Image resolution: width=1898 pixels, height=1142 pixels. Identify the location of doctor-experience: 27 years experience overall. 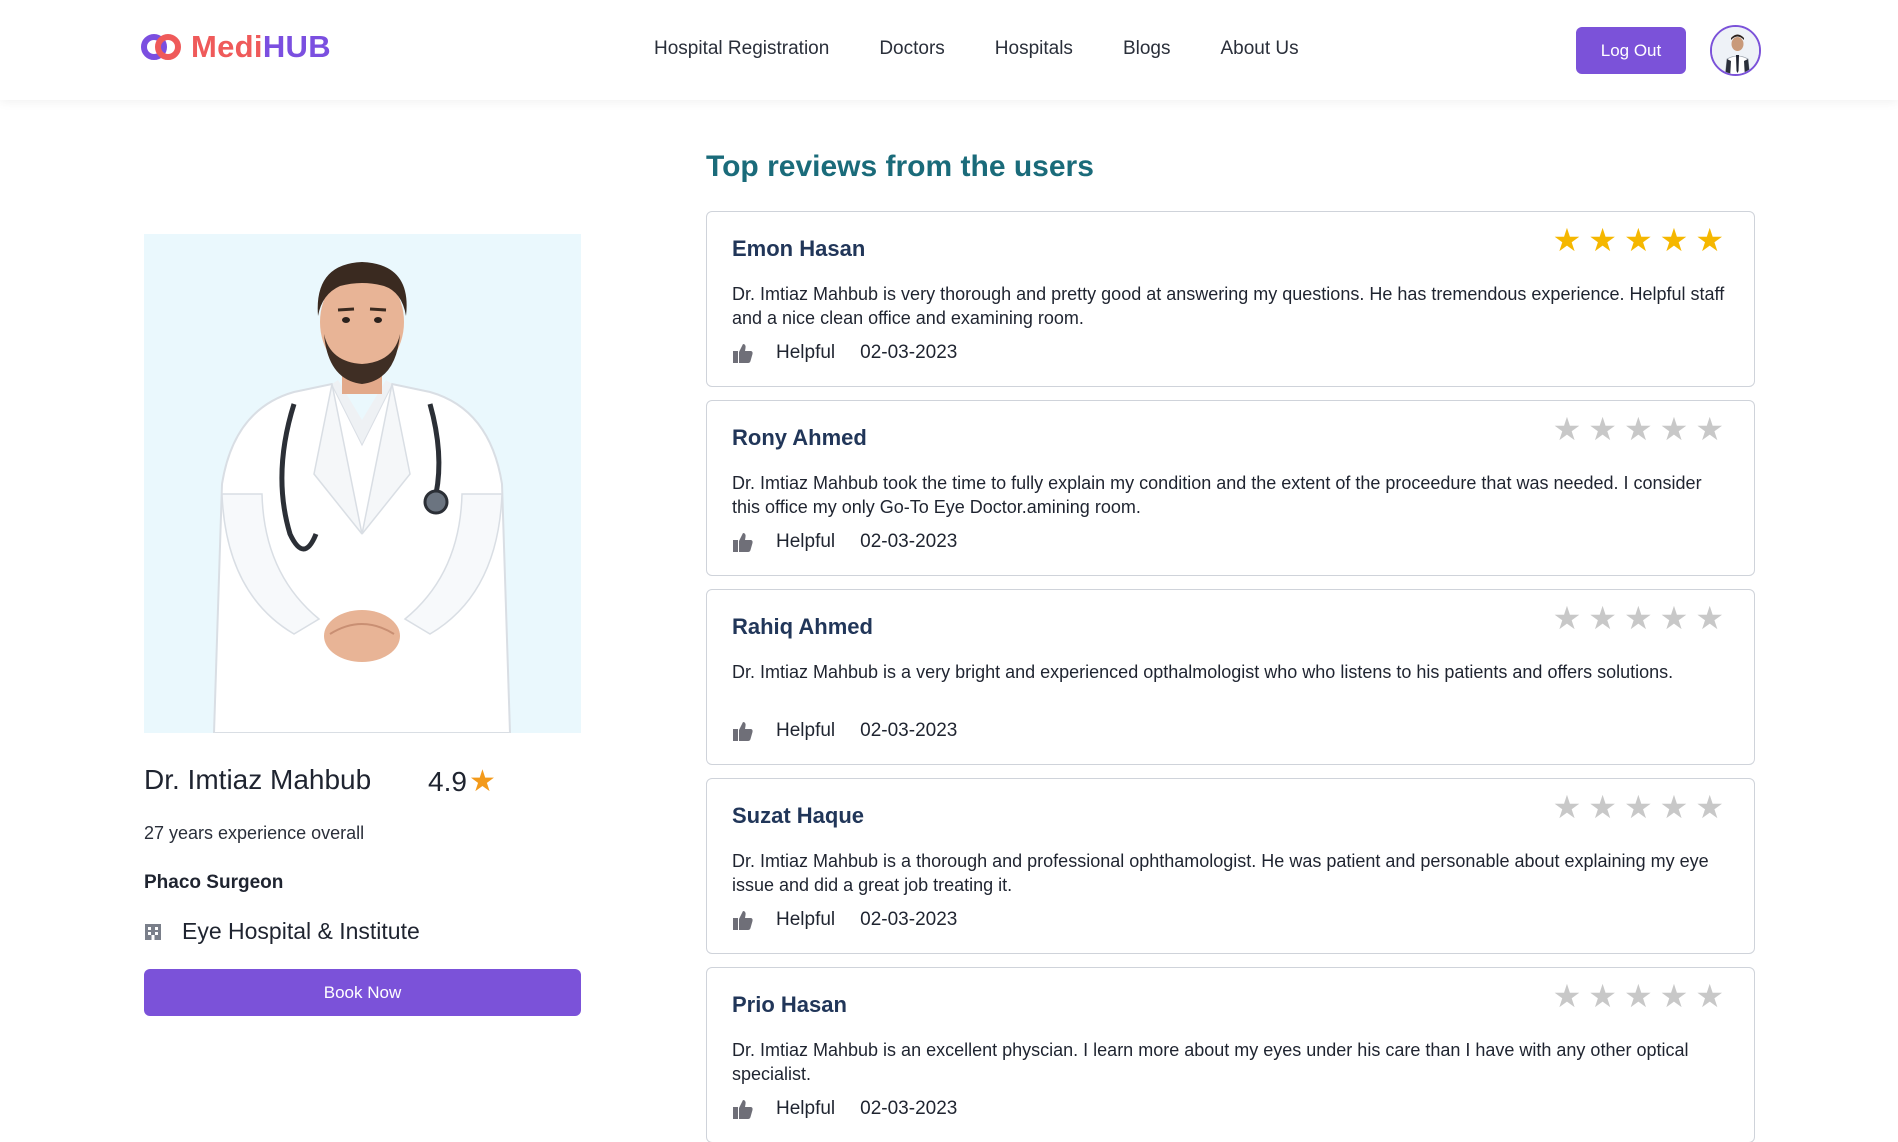
(254, 833).